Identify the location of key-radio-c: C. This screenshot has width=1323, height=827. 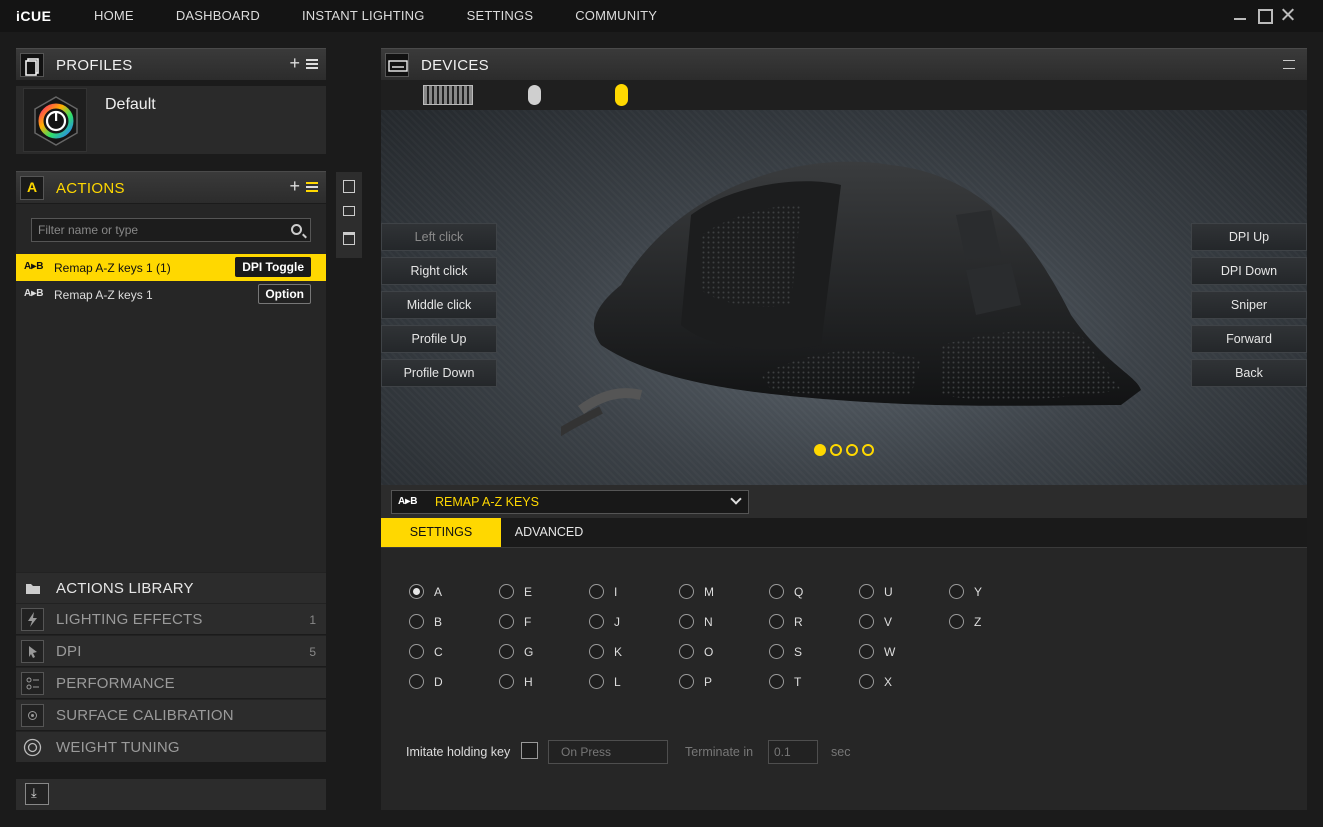
(429, 652).